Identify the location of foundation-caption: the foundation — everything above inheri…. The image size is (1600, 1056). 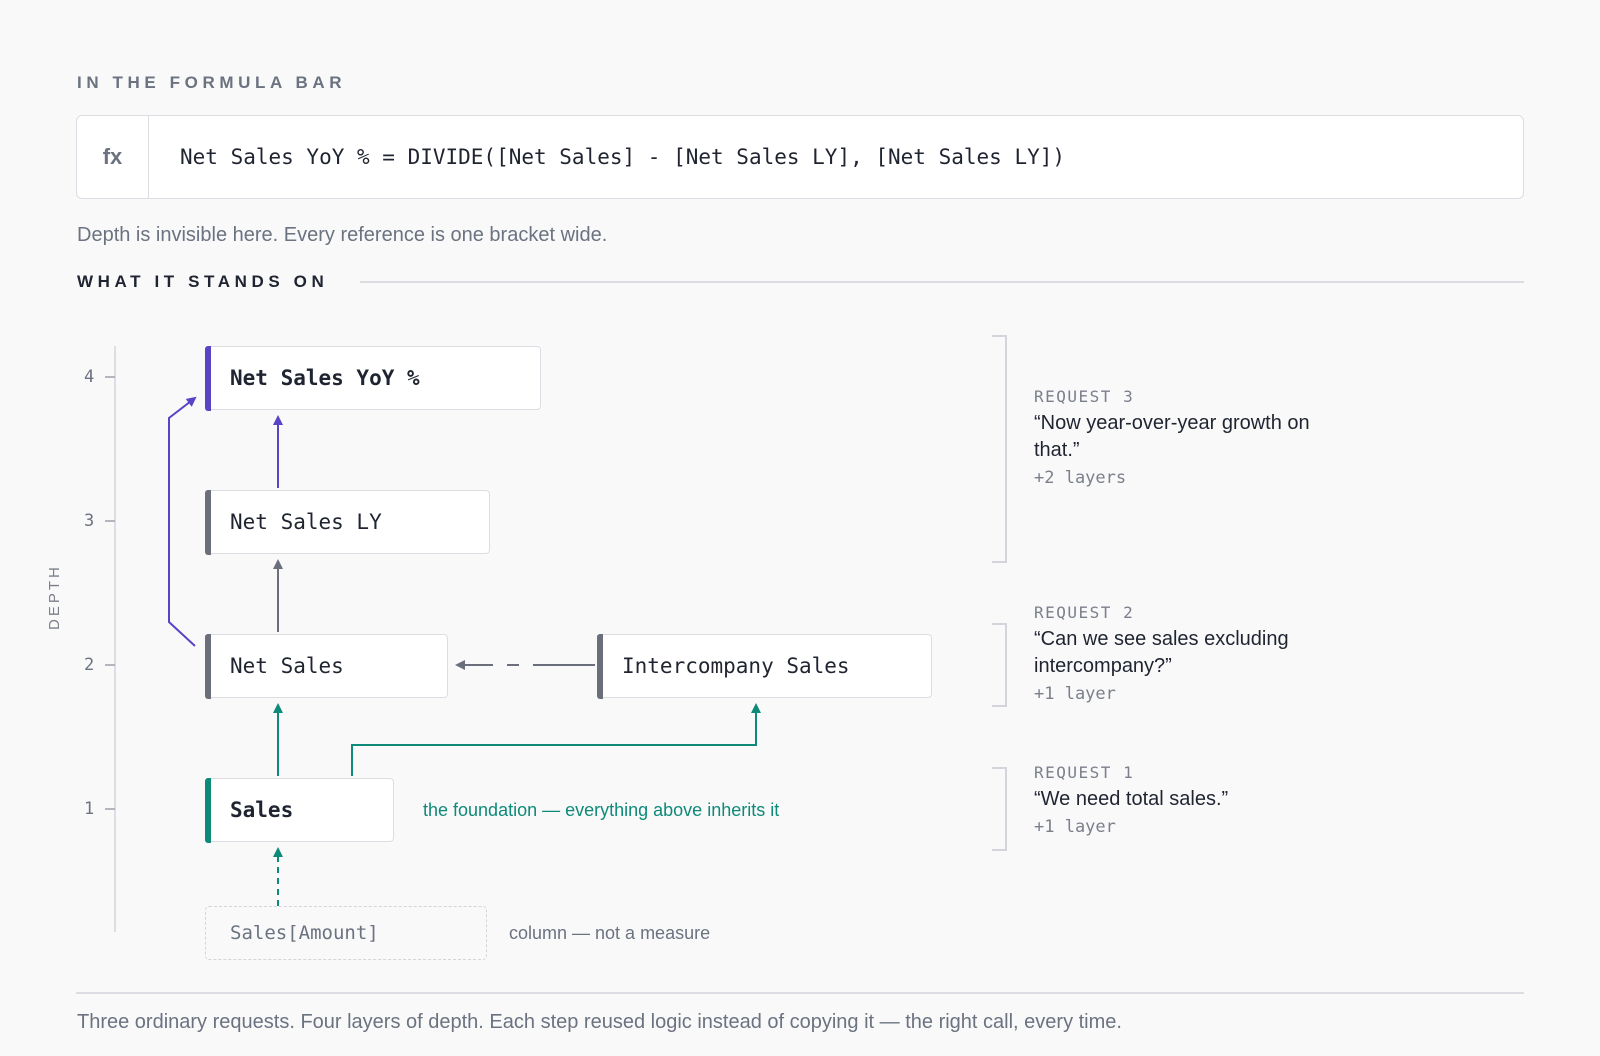
(601, 810).